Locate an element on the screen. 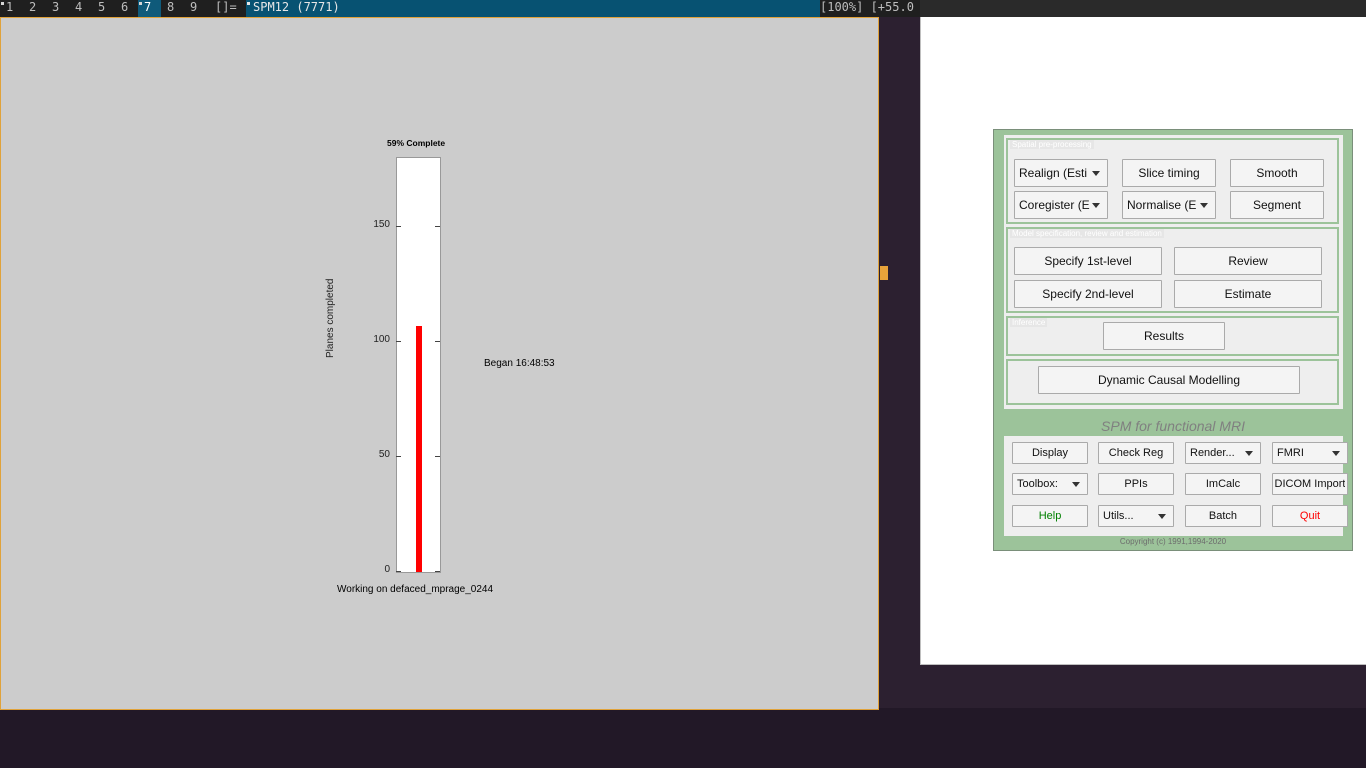  workspace-label: 6 is located at coordinates (125, 7).